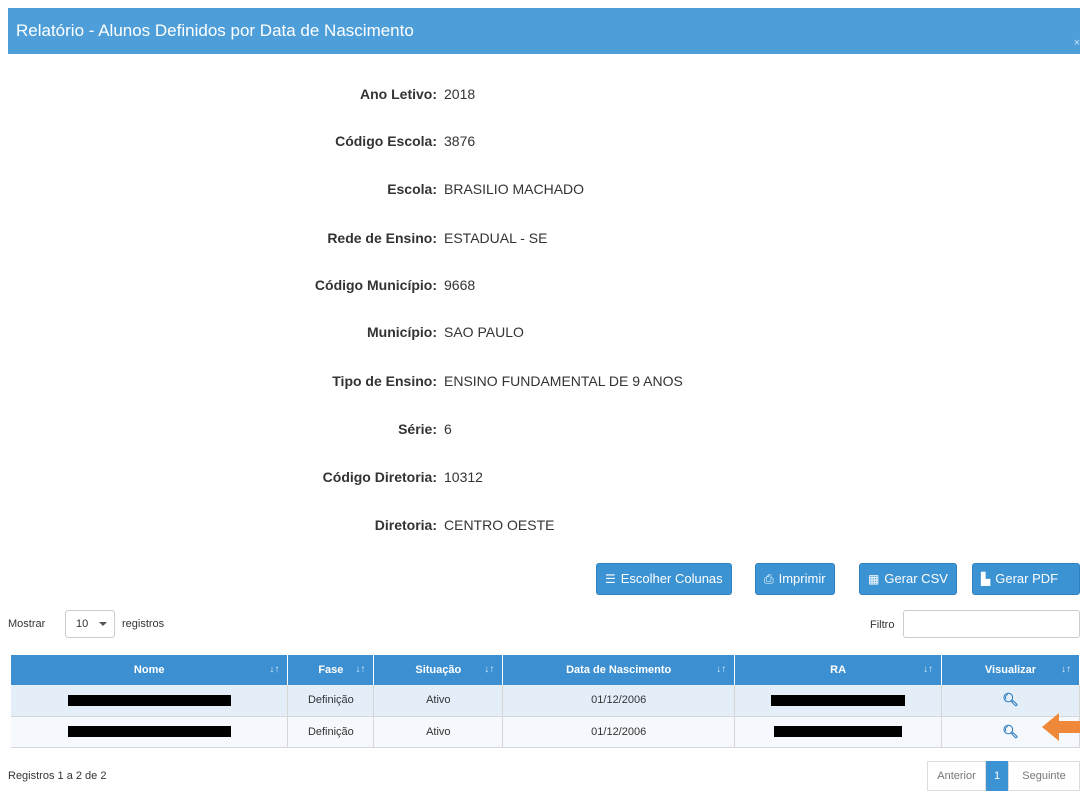 The width and height of the screenshot is (1080, 791). I want to click on info-value: 9668, so click(460, 285).